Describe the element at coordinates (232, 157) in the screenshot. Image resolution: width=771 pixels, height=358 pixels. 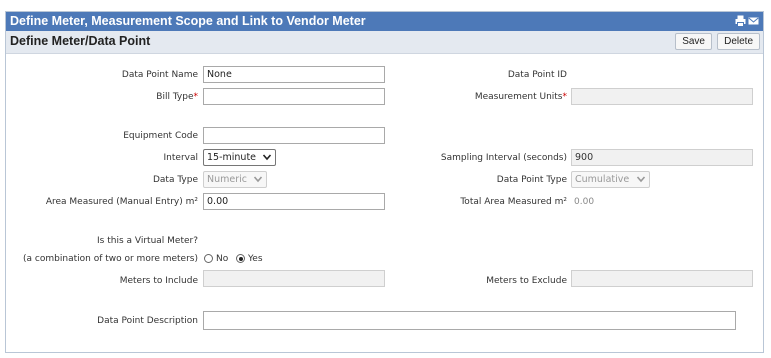
I see `interval-selected-value: 15-minute` at that location.